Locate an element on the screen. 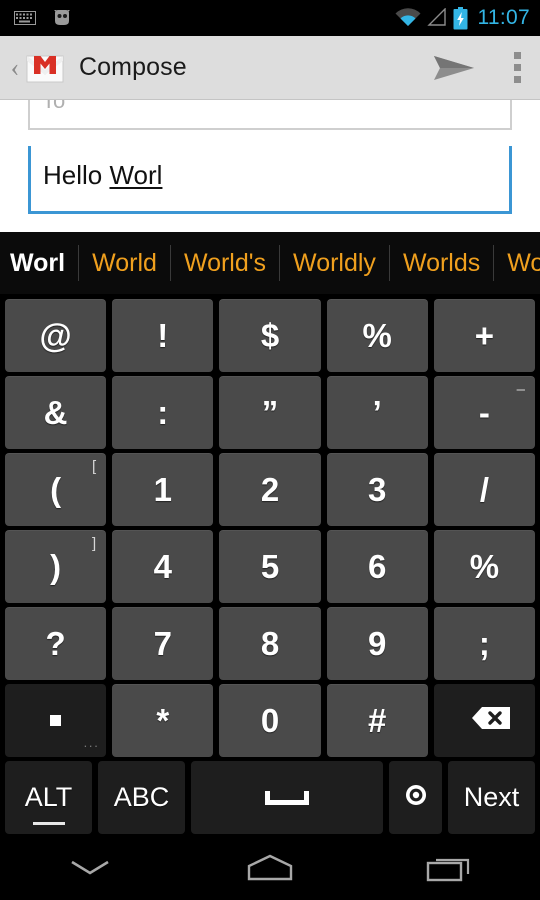 This screenshot has height=900, width=540. key-label: 8 is located at coordinates (270, 643).